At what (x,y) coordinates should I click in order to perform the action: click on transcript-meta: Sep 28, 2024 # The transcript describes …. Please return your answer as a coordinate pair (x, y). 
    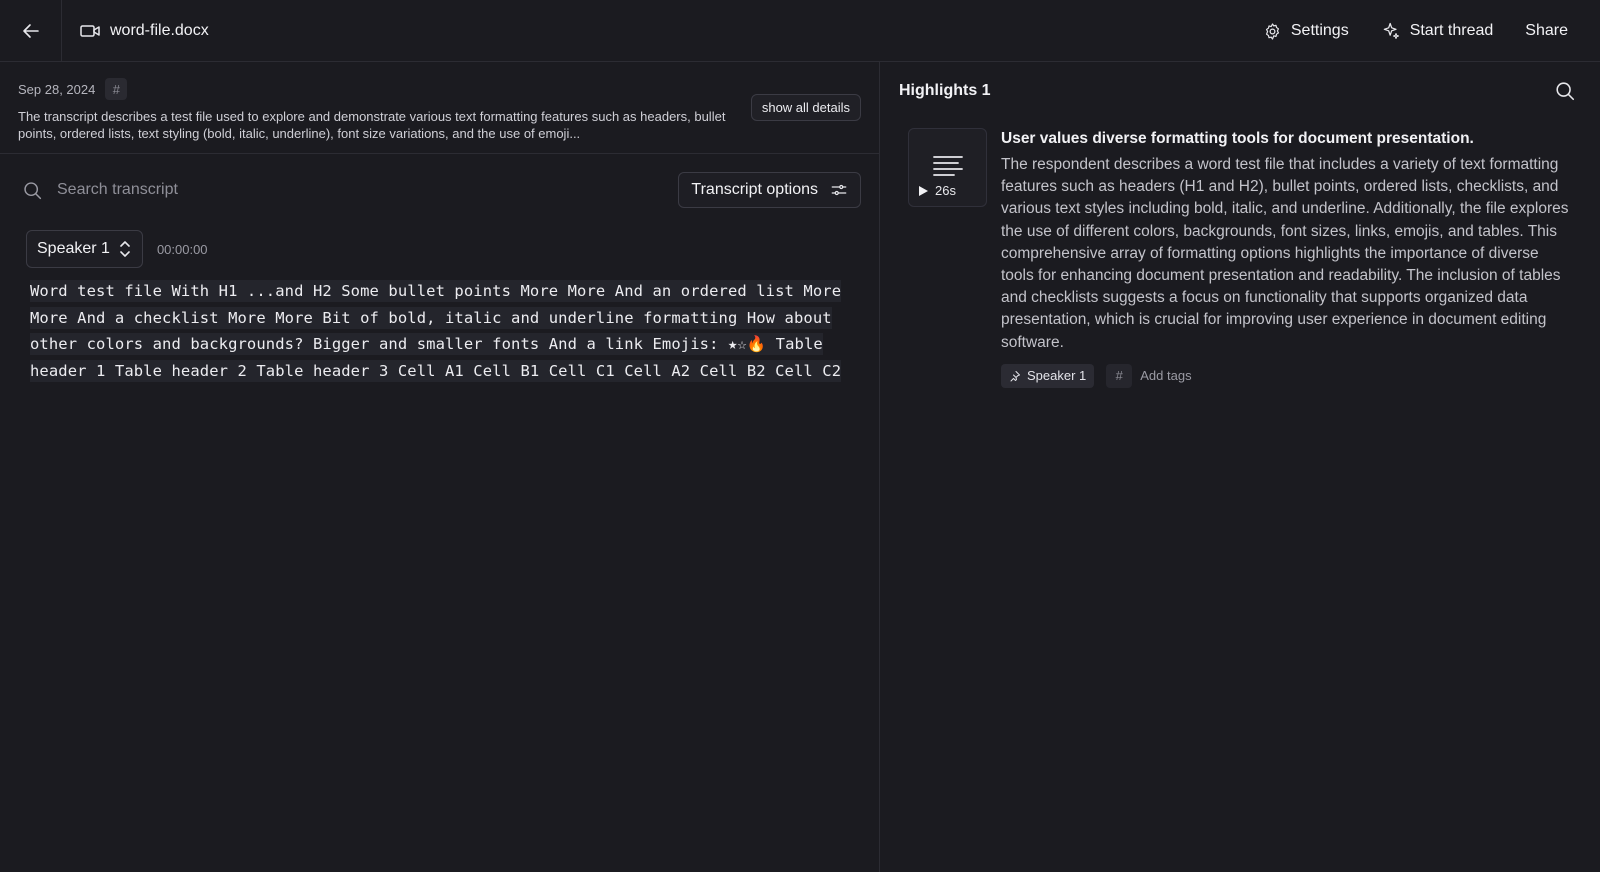
    Looking at the image, I should click on (439, 108).